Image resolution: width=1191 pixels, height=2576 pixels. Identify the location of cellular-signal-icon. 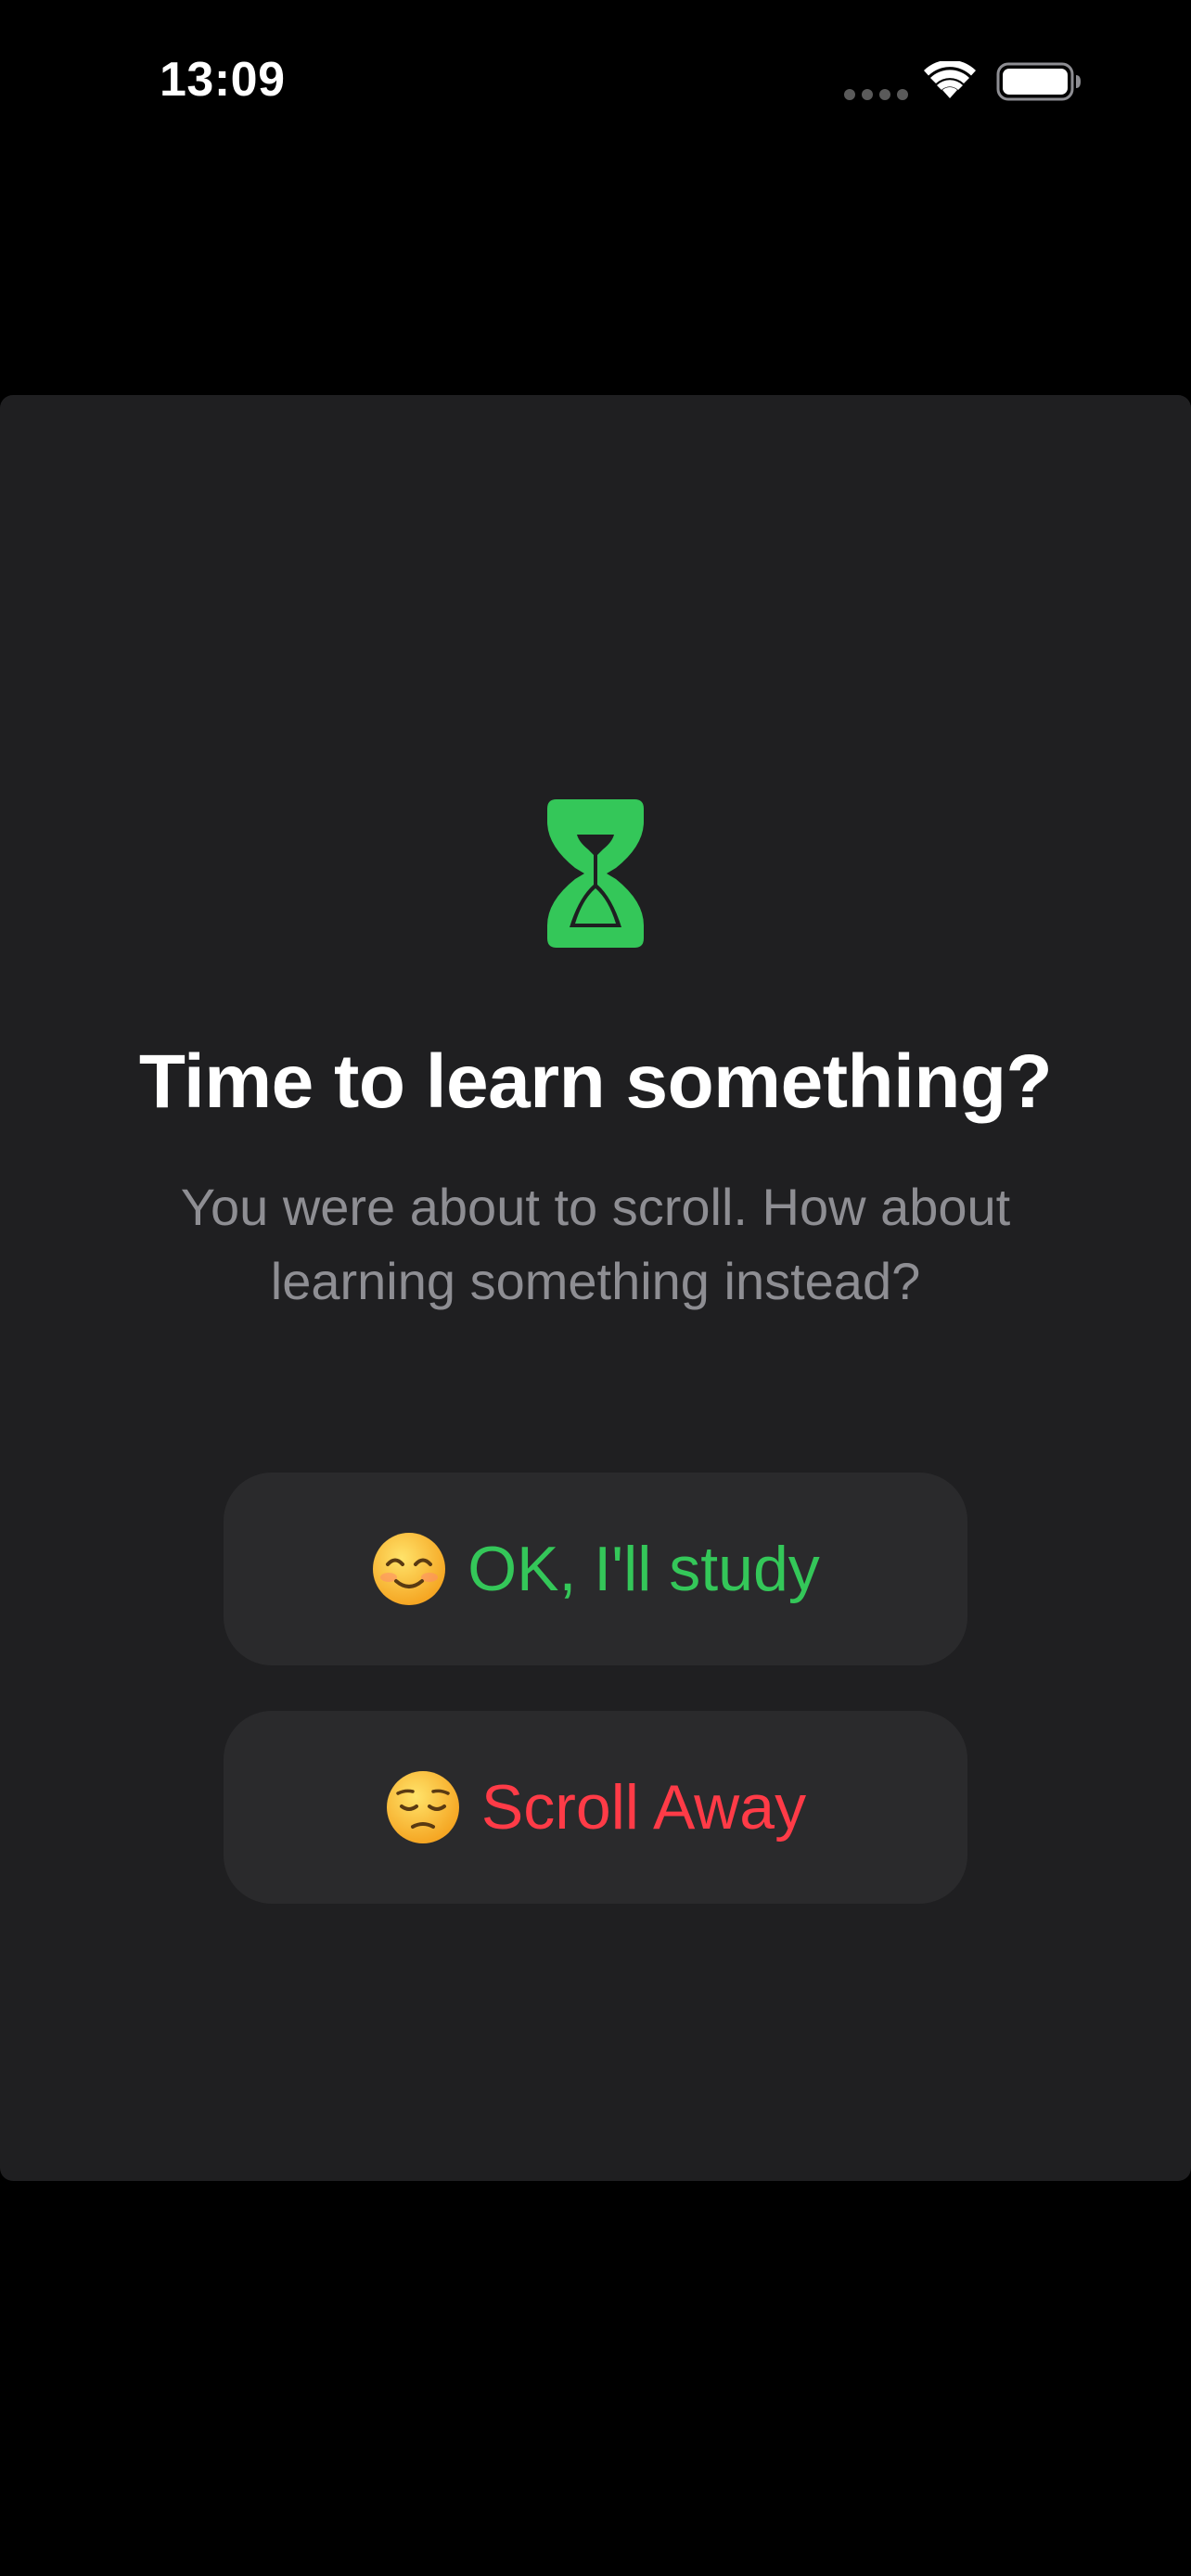
(876, 94).